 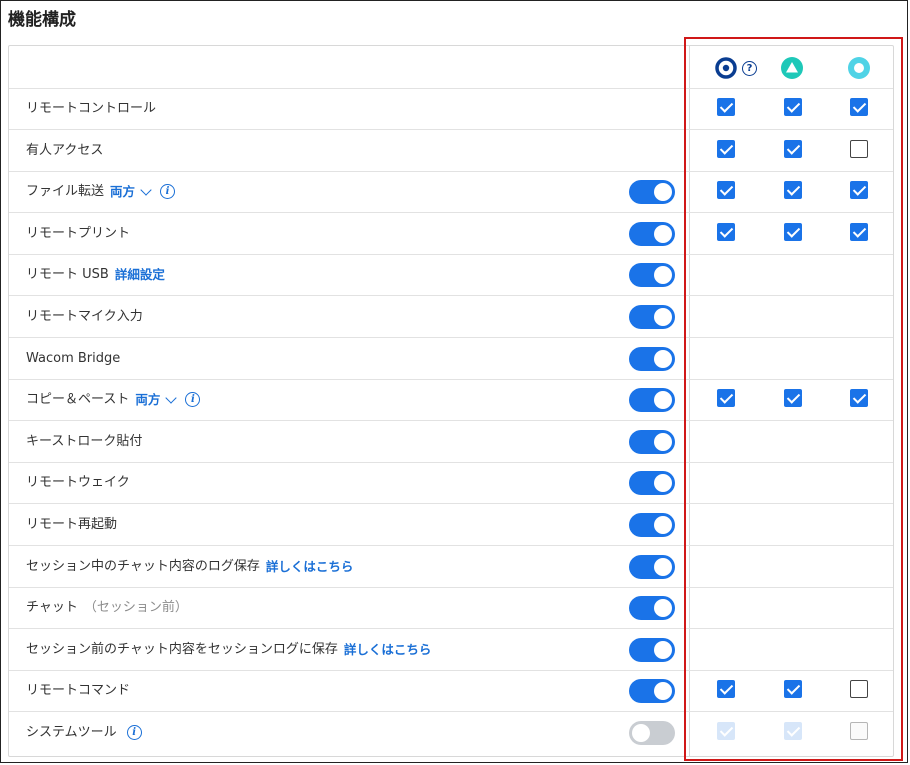 What do you see at coordinates (451, 525) in the screenshot?
I see `feature-row: リモート再起動` at bounding box center [451, 525].